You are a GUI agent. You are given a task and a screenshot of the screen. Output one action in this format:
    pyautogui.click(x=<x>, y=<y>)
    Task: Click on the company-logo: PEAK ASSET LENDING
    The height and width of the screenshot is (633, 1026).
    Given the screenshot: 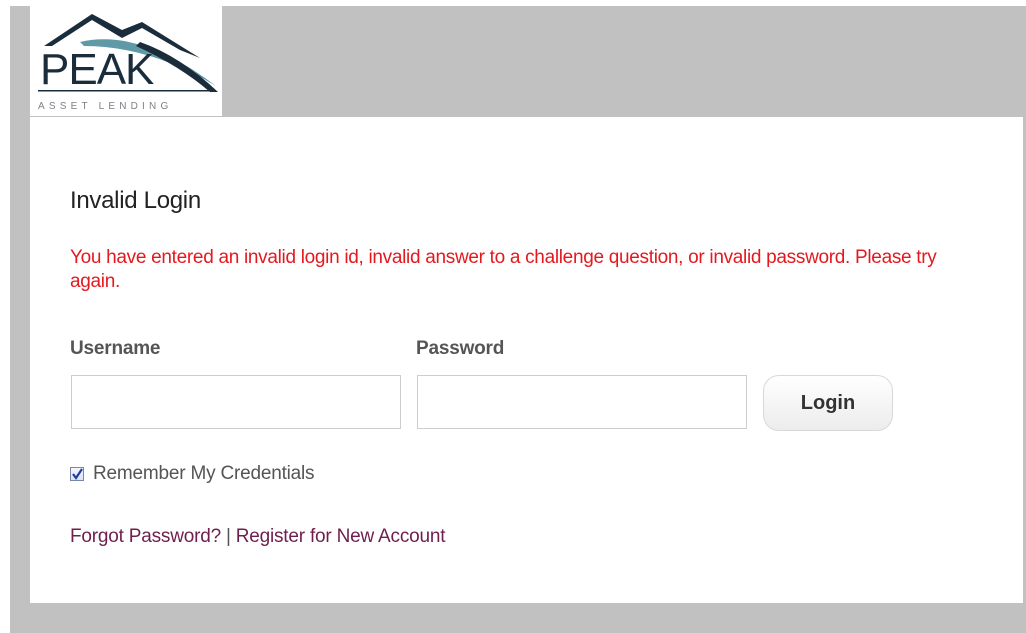 What is the action you would take?
    pyautogui.click(x=126, y=61)
    